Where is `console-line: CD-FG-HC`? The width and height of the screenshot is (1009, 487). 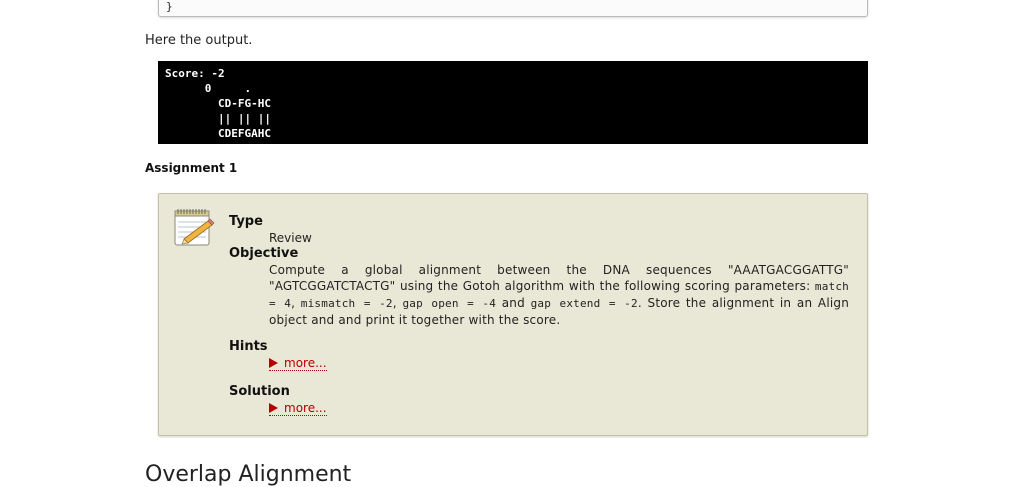 console-line: CD-FG-HC is located at coordinates (218, 103).